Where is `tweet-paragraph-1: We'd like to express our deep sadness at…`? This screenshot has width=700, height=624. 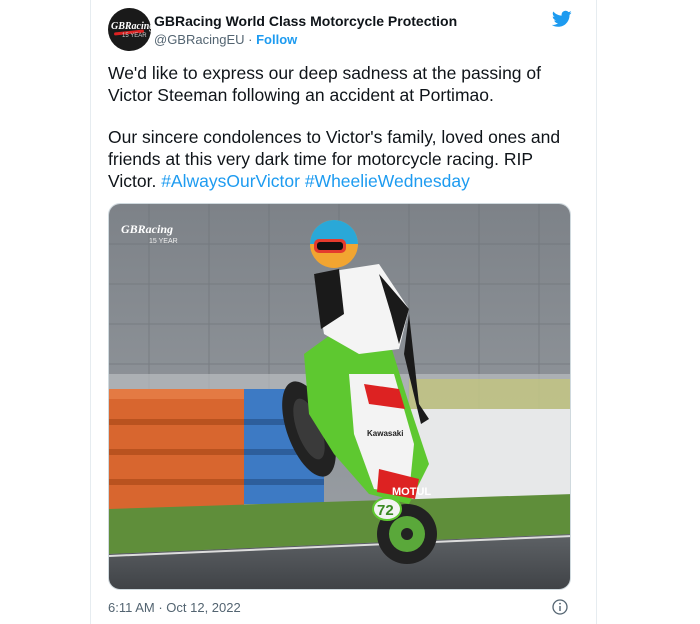 tweet-paragraph-1: We'd like to express our deep sadness at… is located at coordinates (324, 84).